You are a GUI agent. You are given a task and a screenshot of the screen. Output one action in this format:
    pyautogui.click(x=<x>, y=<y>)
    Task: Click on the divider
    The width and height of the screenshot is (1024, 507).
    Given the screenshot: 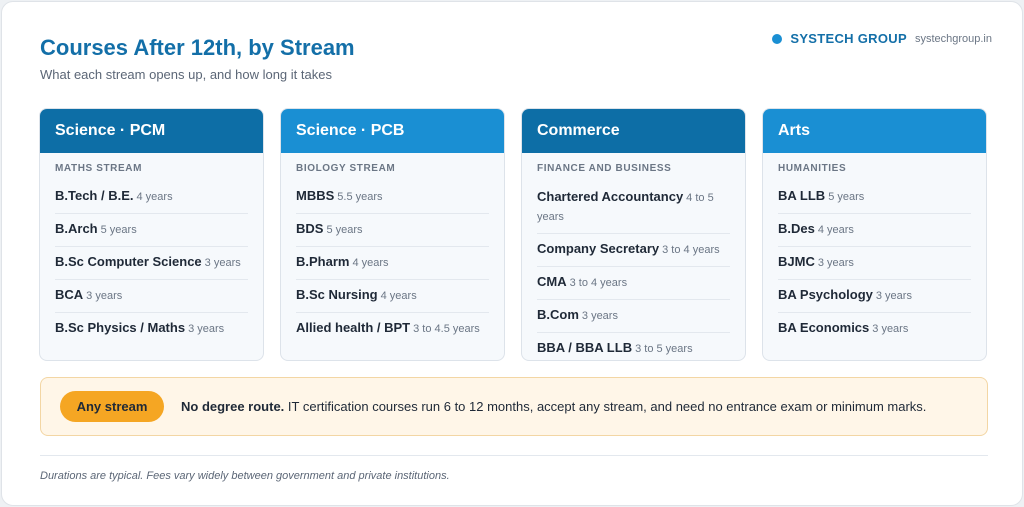 What is the action you would take?
    pyautogui.click(x=514, y=455)
    